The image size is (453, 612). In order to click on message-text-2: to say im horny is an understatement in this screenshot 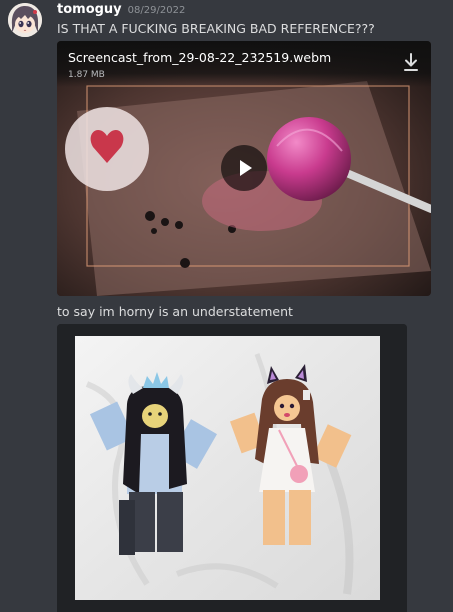, I will do `click(175, 311)`.